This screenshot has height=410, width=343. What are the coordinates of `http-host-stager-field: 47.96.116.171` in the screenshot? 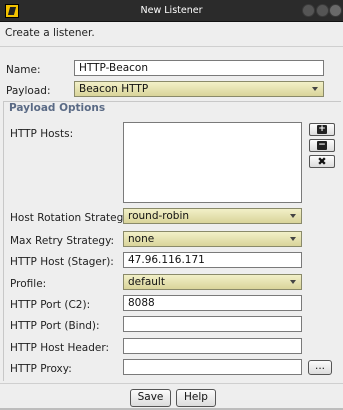 It's located at (212, 260).